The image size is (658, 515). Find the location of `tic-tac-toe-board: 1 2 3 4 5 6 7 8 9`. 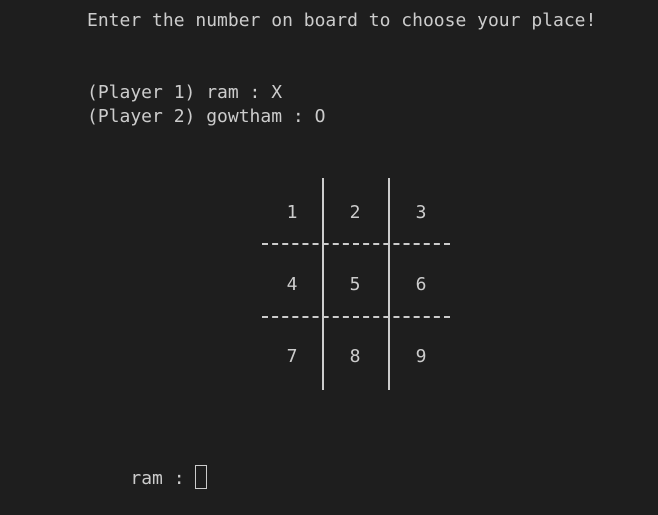

tic-tac-toe-board: 1 2 3 4 5 6 7 8 9 is located at coordinates (357, 284).